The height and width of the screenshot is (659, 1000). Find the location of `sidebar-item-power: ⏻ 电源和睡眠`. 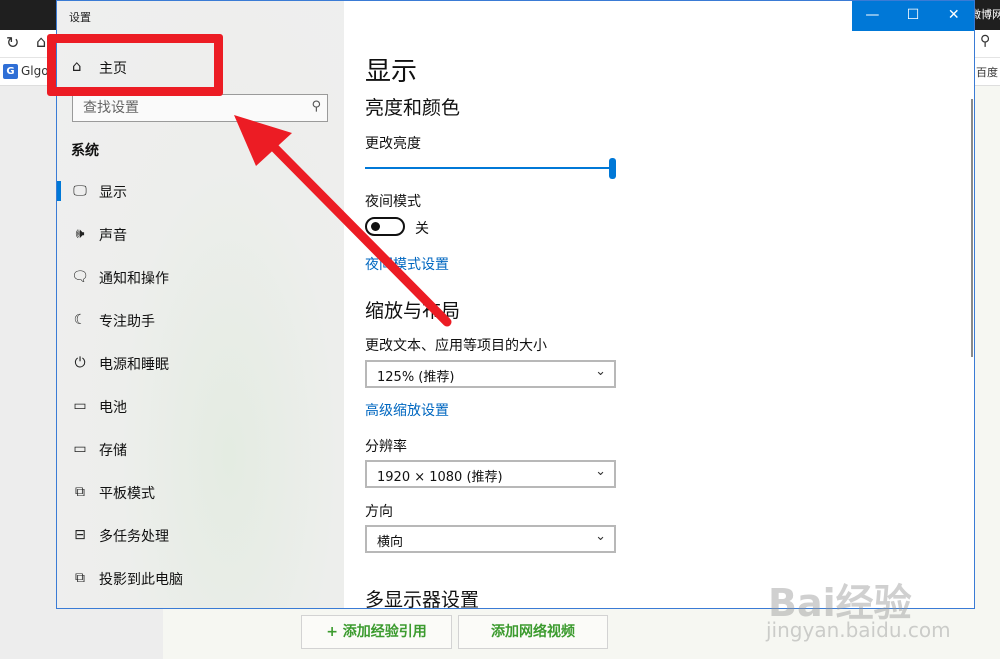

sidebar-item-power: ⏻ 电源和睡眠 is located at coordinates (200, 363).